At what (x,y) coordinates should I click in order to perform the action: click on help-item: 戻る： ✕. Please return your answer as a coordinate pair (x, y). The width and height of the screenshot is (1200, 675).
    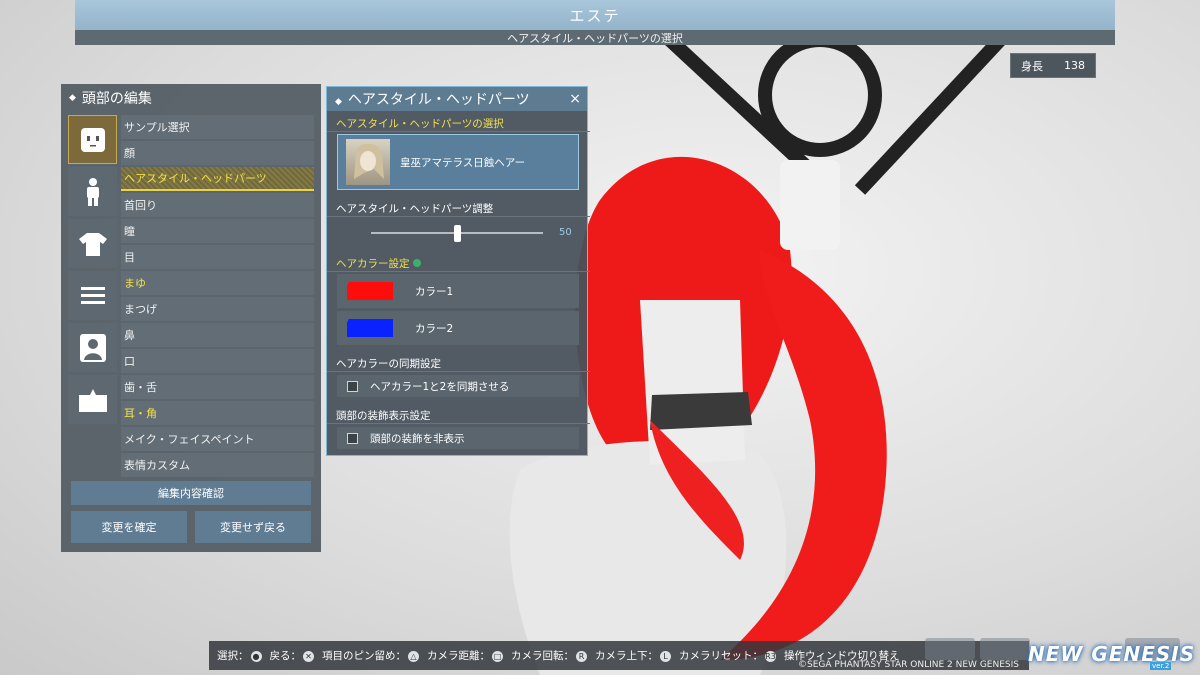
    Looking at the image, I should click on (291, 655).